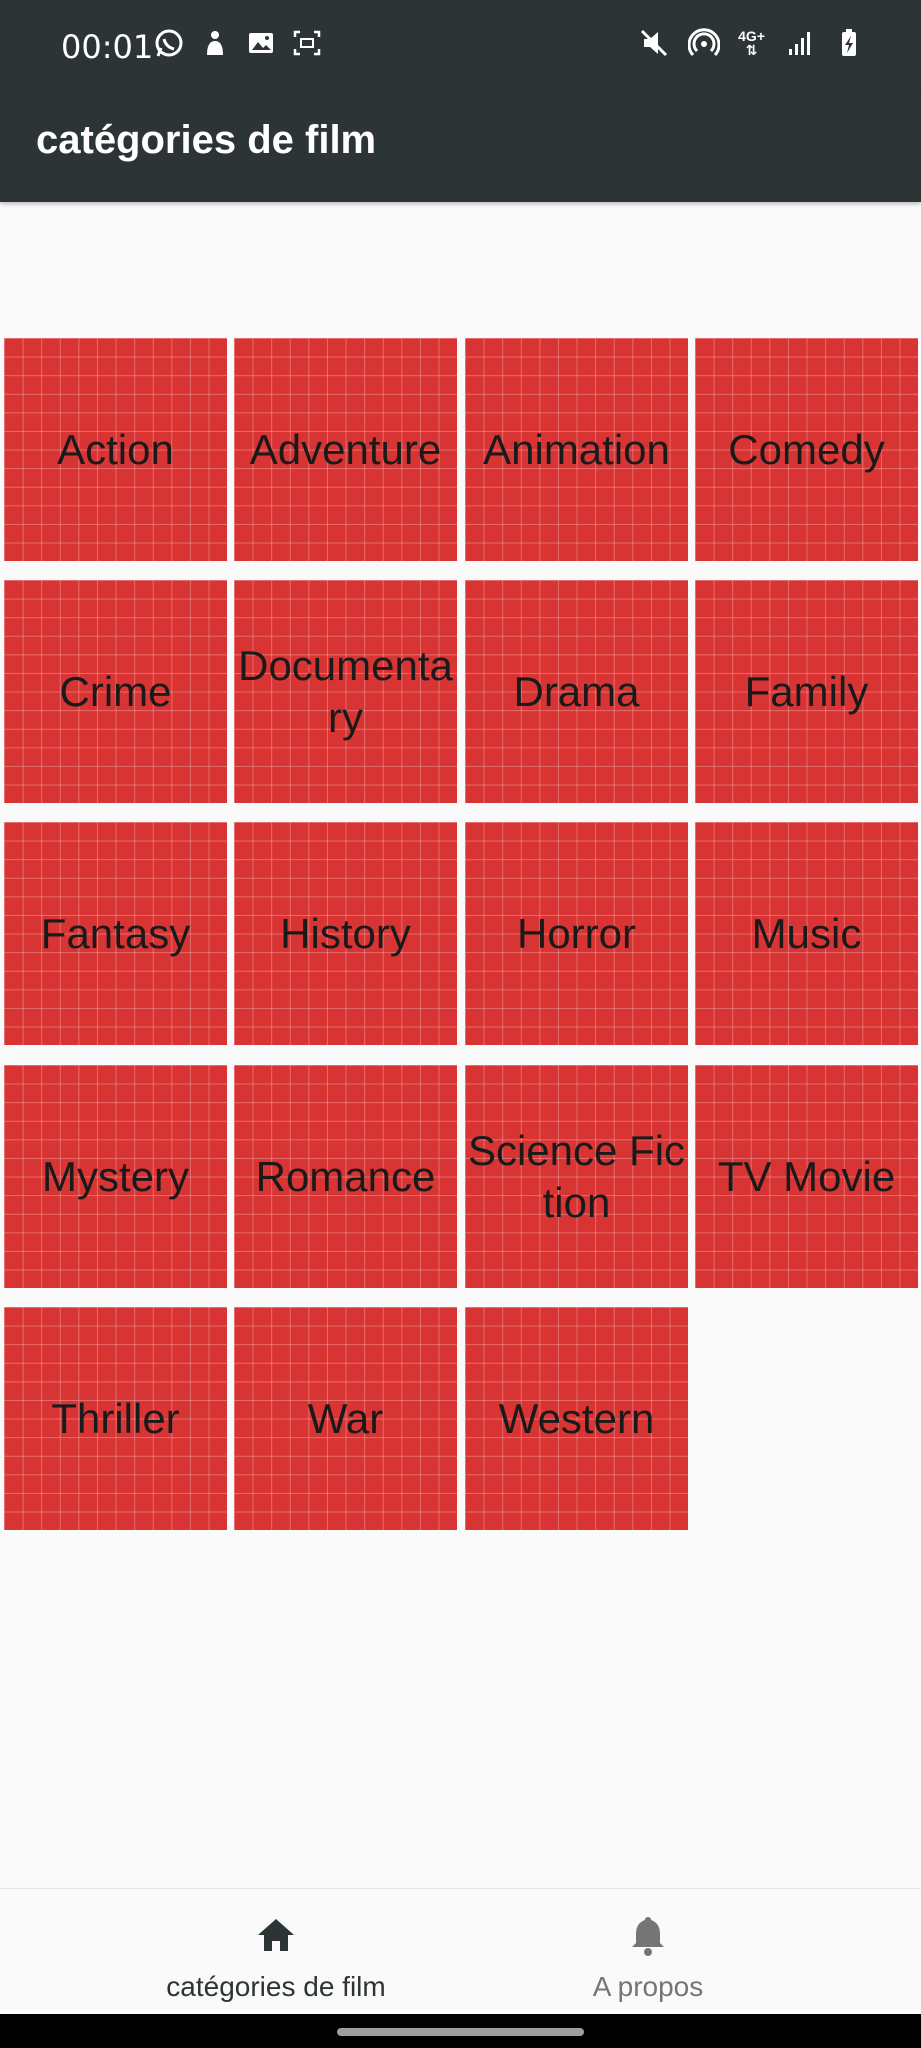  Describe the element at coordinates (849, 42) in the screenshot. I see `battery-charging-icon` at that location.